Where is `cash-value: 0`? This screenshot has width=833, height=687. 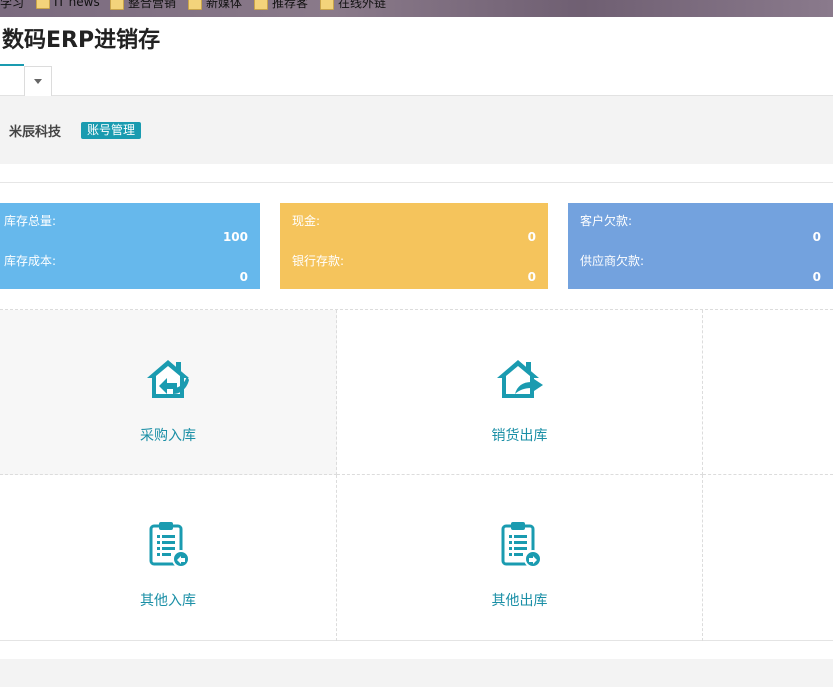
cash-value: 0 is located at coordinates (531, 237).